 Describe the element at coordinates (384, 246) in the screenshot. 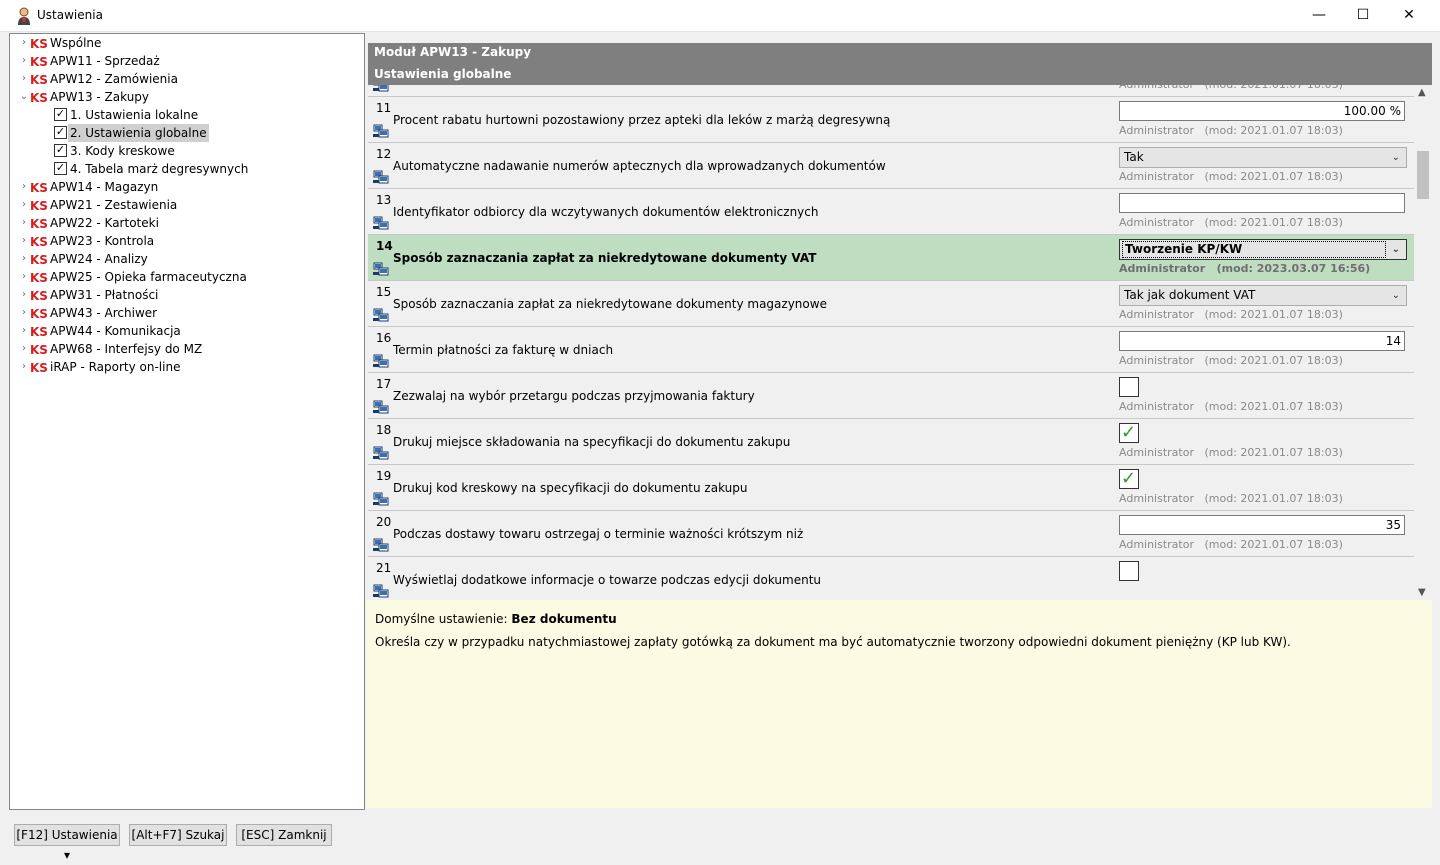

I see `setting-number: 14` at that location.